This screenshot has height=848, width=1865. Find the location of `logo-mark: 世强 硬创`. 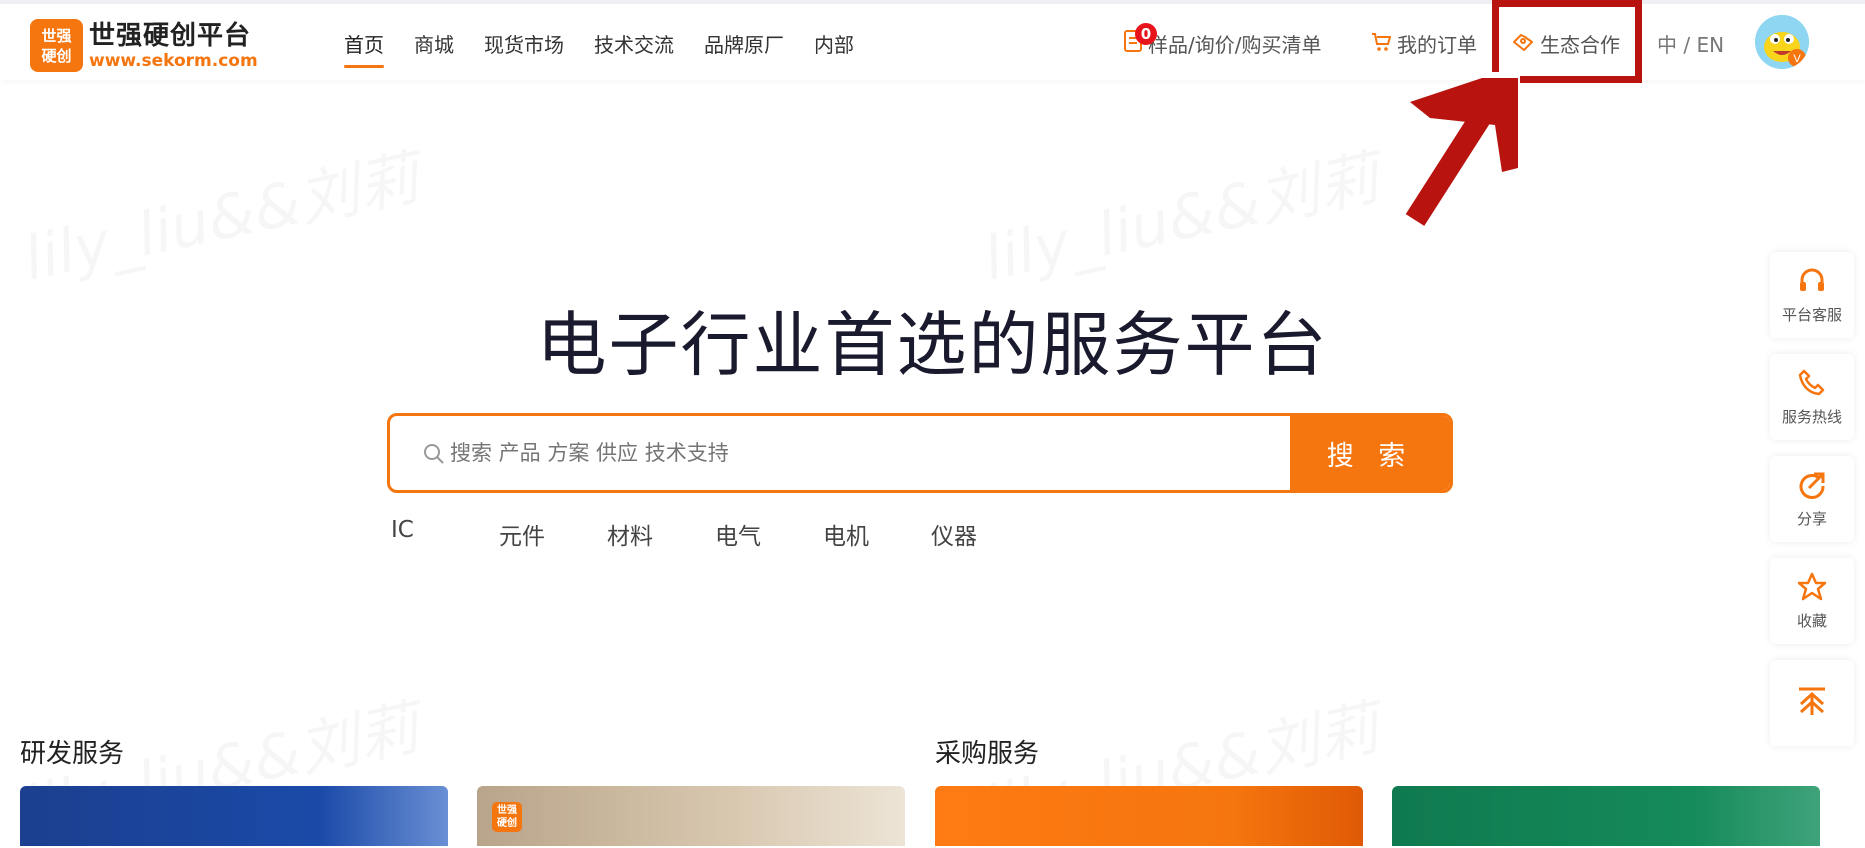

logo-mark: 世强 硬创 is located at coordinates (56, 45).